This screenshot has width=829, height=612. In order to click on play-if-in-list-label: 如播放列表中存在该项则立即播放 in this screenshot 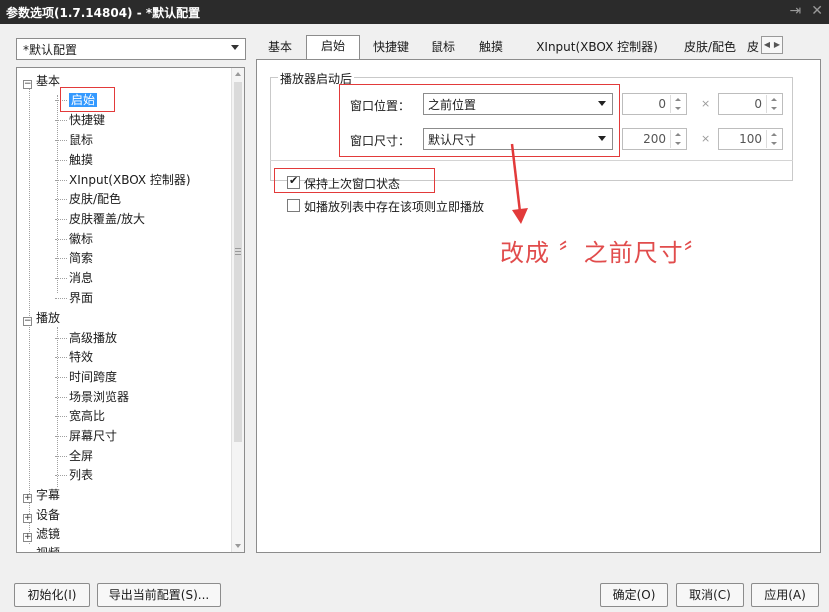, I will do `click(394, 207)`.